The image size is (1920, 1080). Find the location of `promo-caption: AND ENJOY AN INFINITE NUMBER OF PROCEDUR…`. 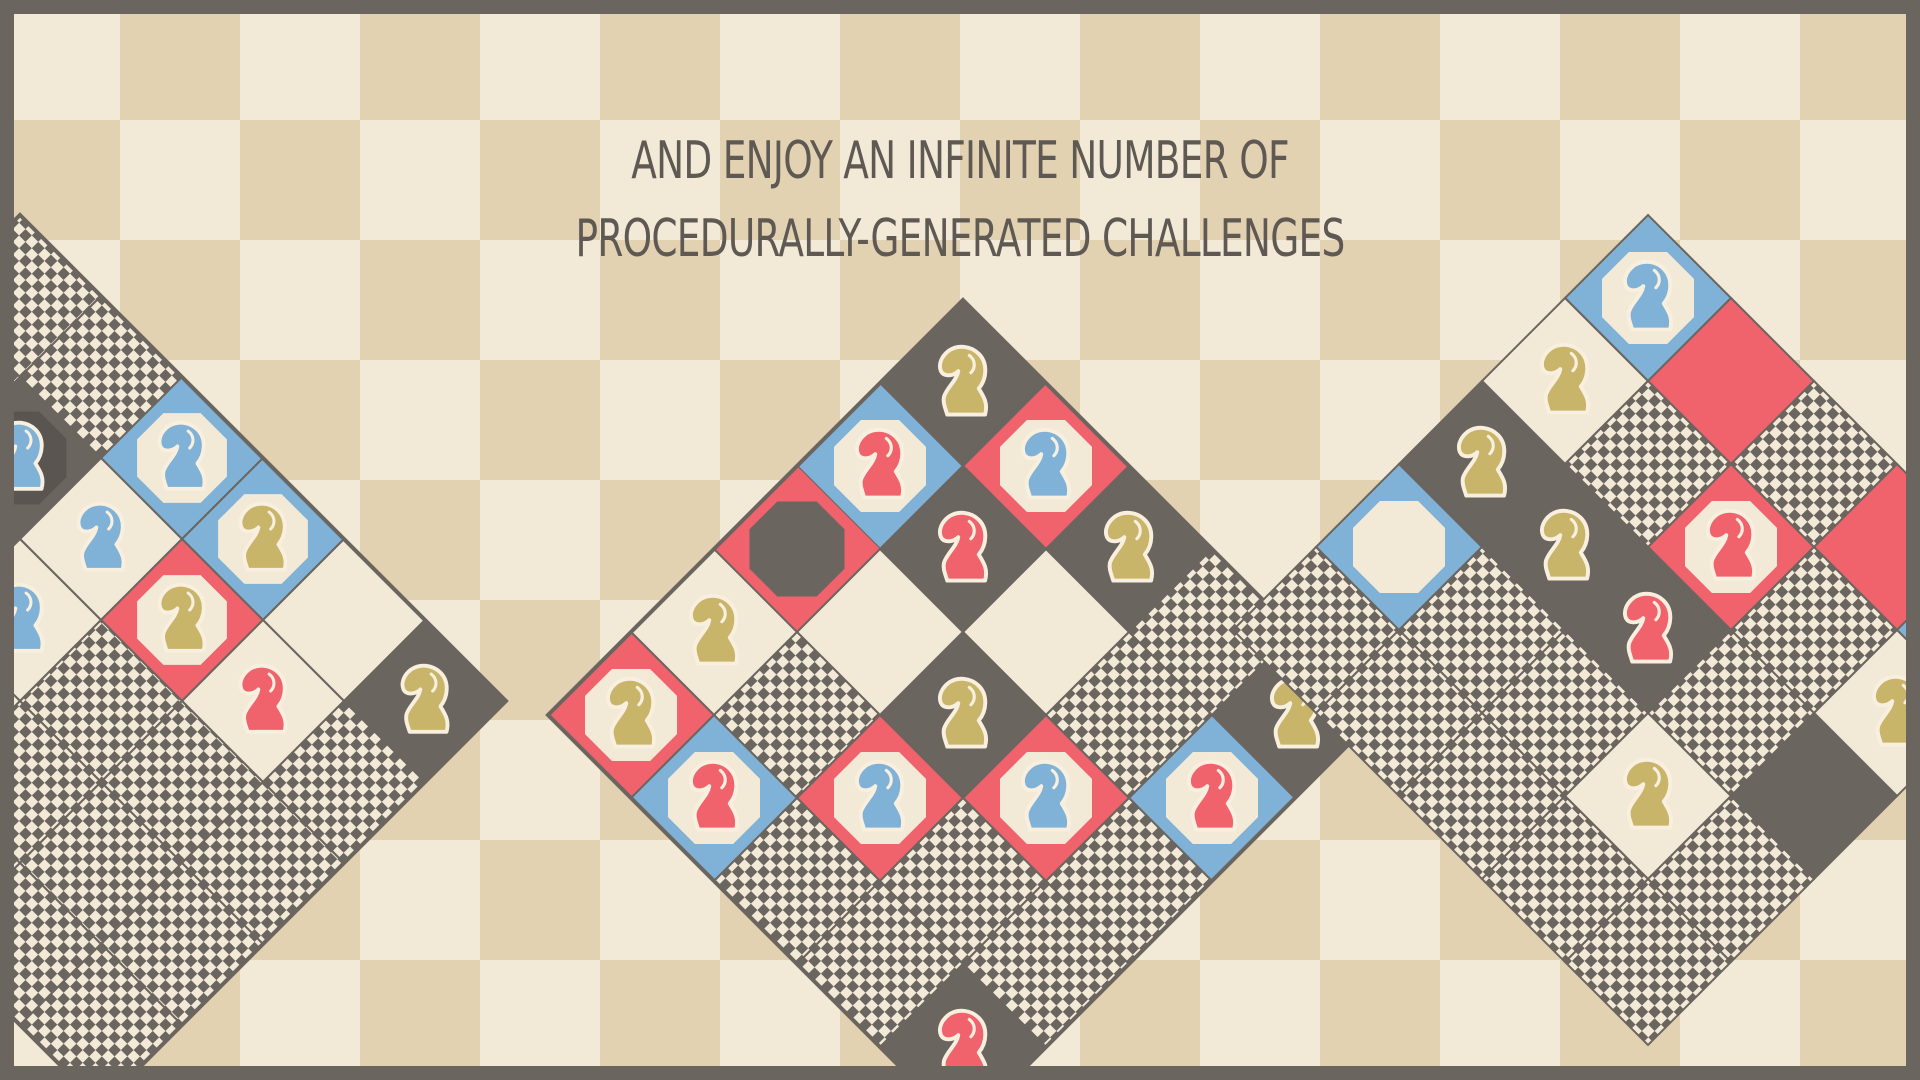

promo-caption: AND ENJOY AN INFINITE NUMBER OF PROCEDUR… is located at coordinates (960, 200).